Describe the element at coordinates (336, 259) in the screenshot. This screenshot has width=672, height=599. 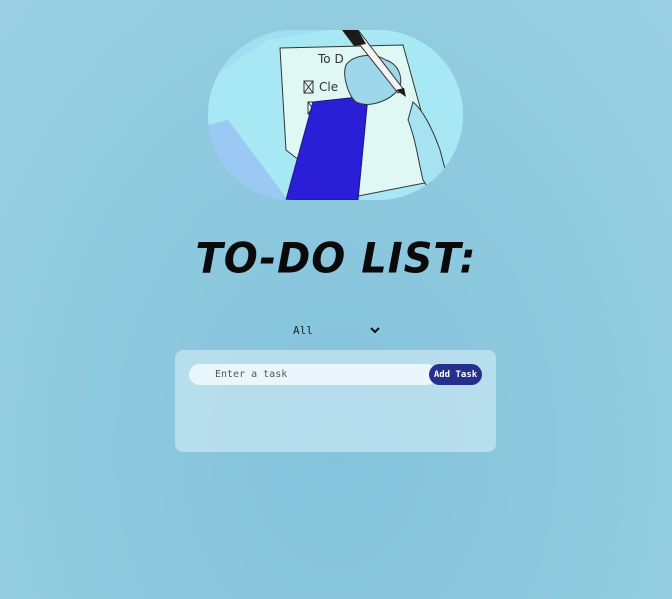
I see `page-title: TO-DO LIST:` at that location.